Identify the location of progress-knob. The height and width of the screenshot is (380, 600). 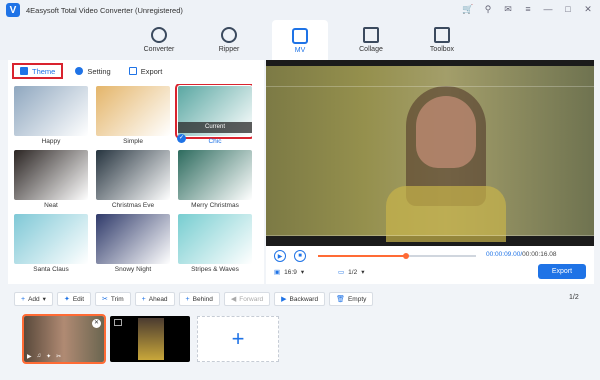
(406, 256).